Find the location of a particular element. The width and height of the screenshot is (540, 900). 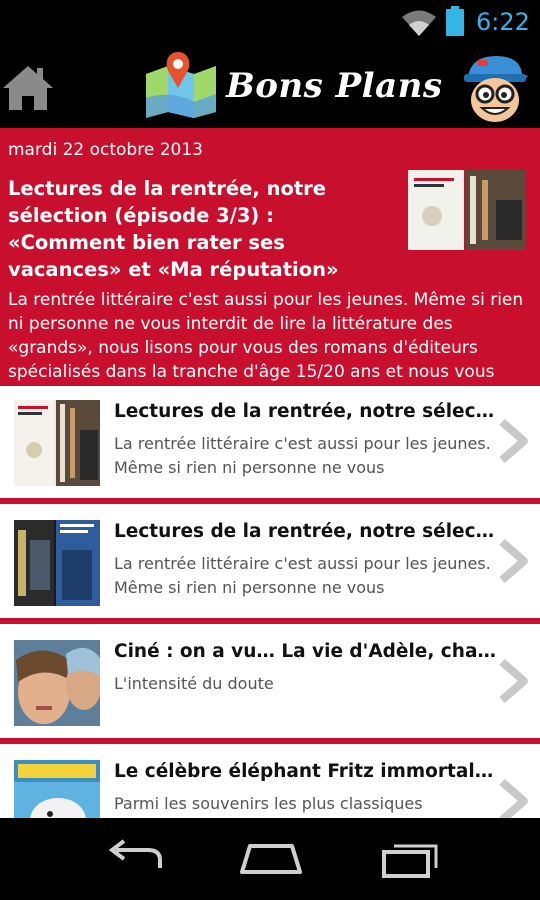

home-outline-icon is located at coordinates (271, 859).